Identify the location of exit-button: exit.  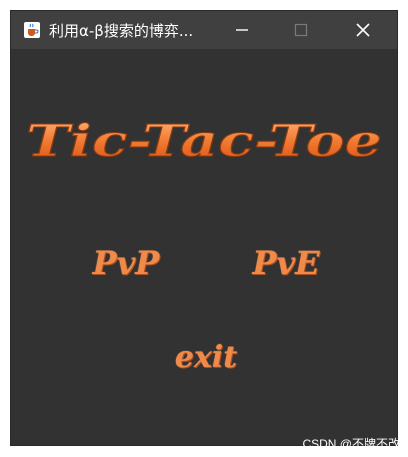
(206, 358).